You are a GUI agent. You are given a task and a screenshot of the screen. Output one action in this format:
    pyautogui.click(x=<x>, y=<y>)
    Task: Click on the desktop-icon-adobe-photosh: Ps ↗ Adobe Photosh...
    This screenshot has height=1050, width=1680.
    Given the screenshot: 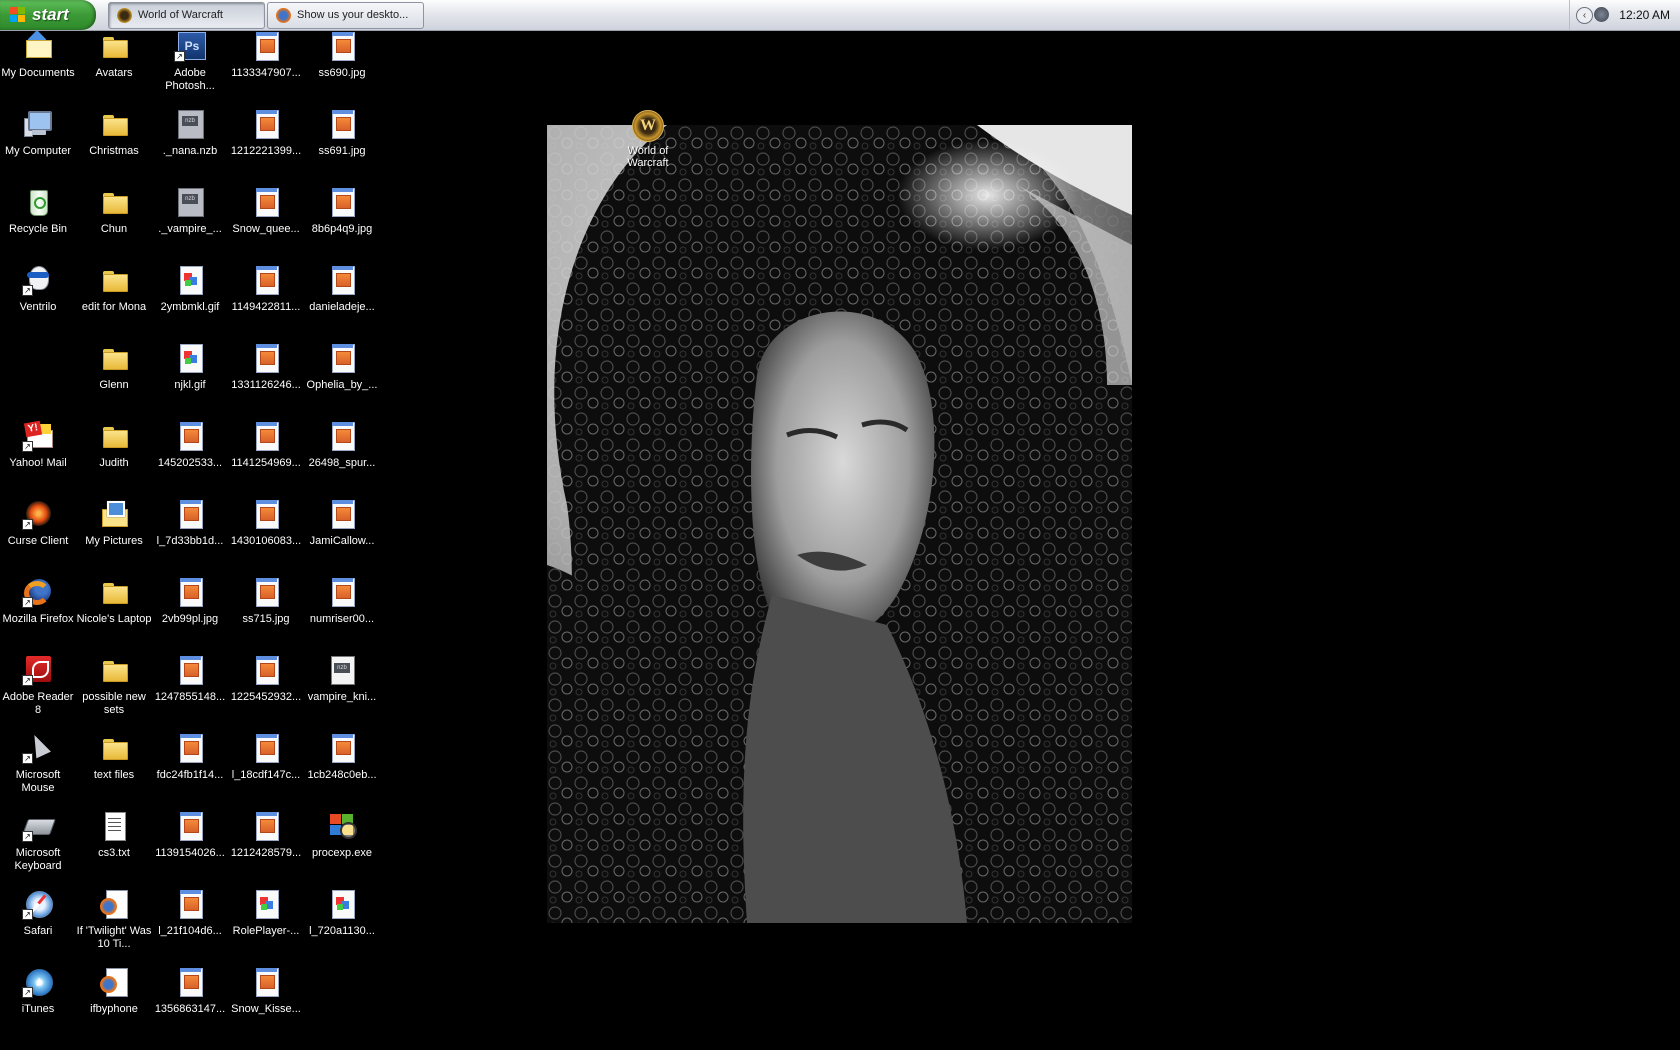 What is the action you would take?
    pyautogui.click(x=190, y=61)
    